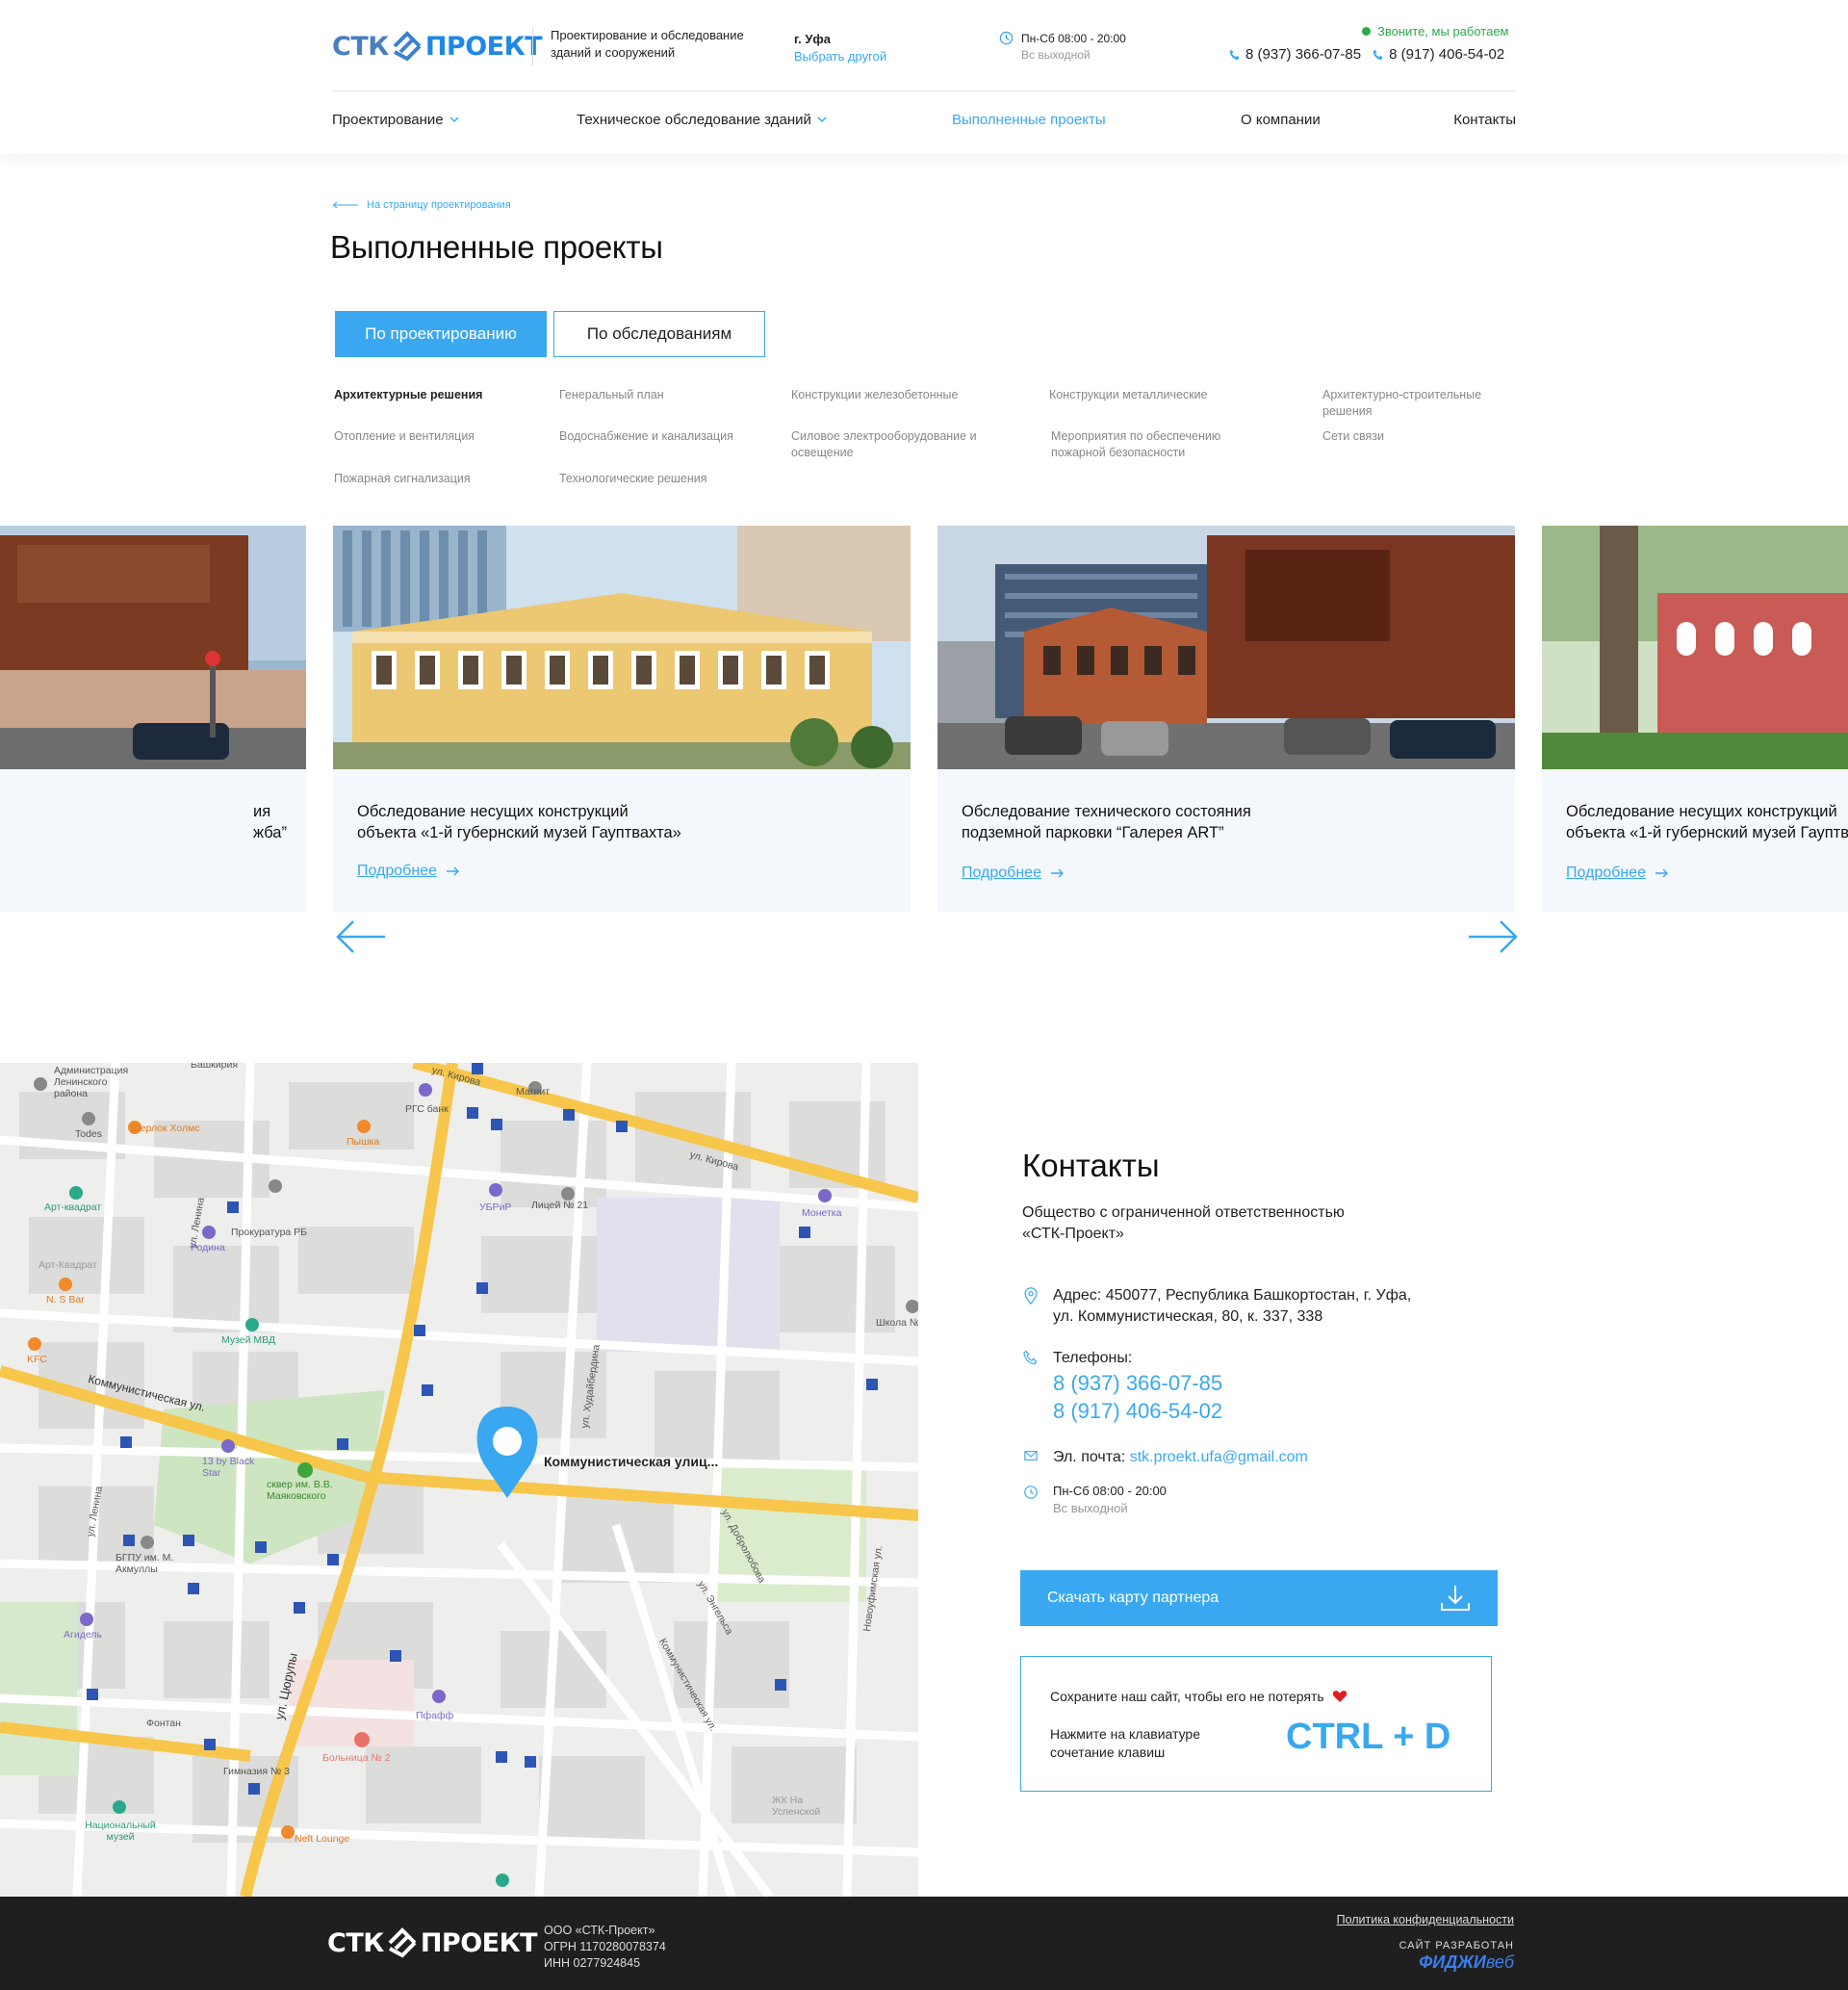  Describe the element at coordinates (1466, 1962) in the screenshot. I see `dev-logo: ФИДЖИвеб` at that location.